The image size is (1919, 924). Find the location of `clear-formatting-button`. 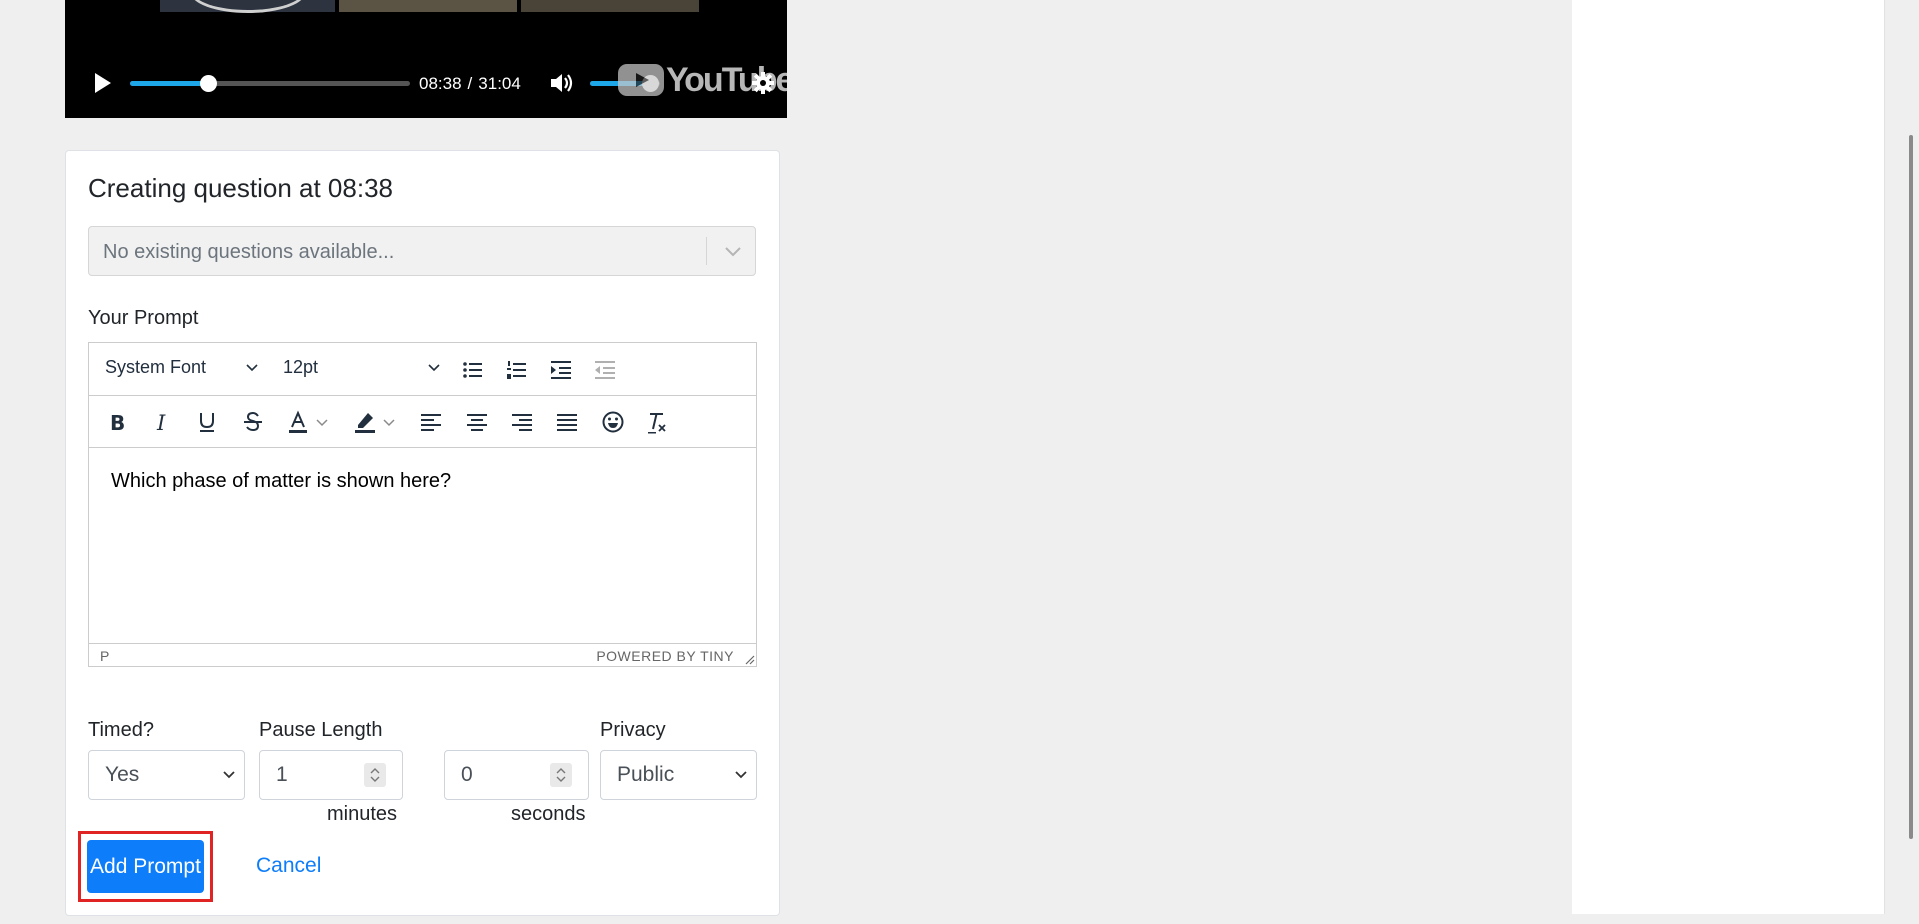

clear-formatting-button is located at coordinates (657, 422).